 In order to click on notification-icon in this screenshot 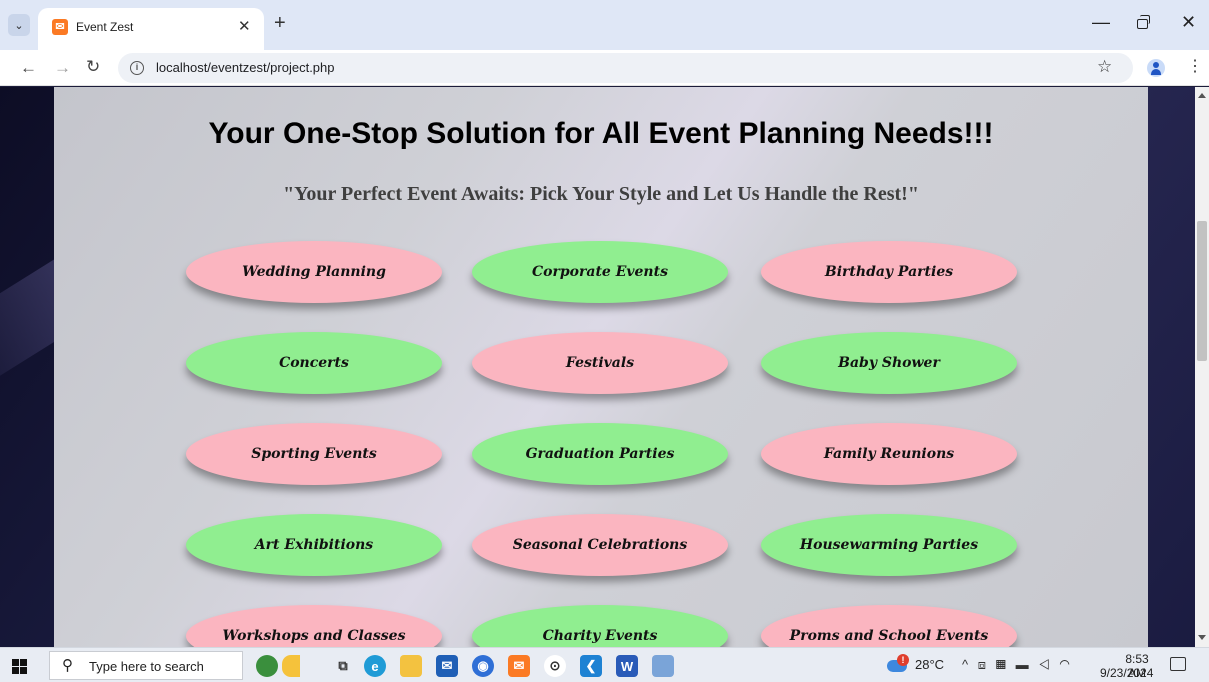, I will do `click(1178, 664)`.